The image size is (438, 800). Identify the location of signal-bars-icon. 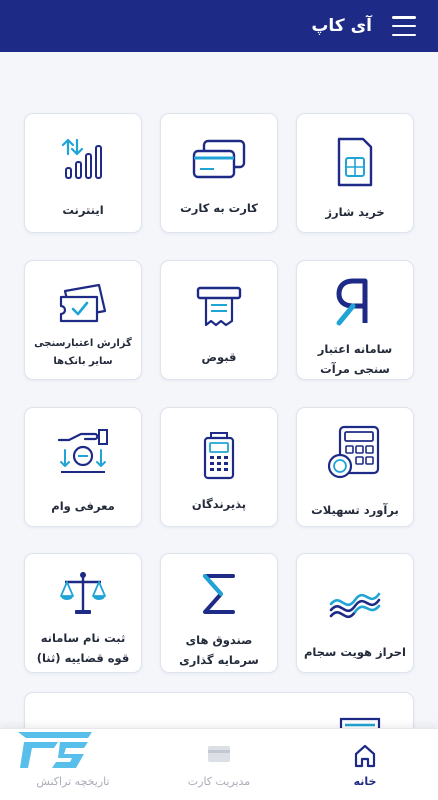
(81, 158).